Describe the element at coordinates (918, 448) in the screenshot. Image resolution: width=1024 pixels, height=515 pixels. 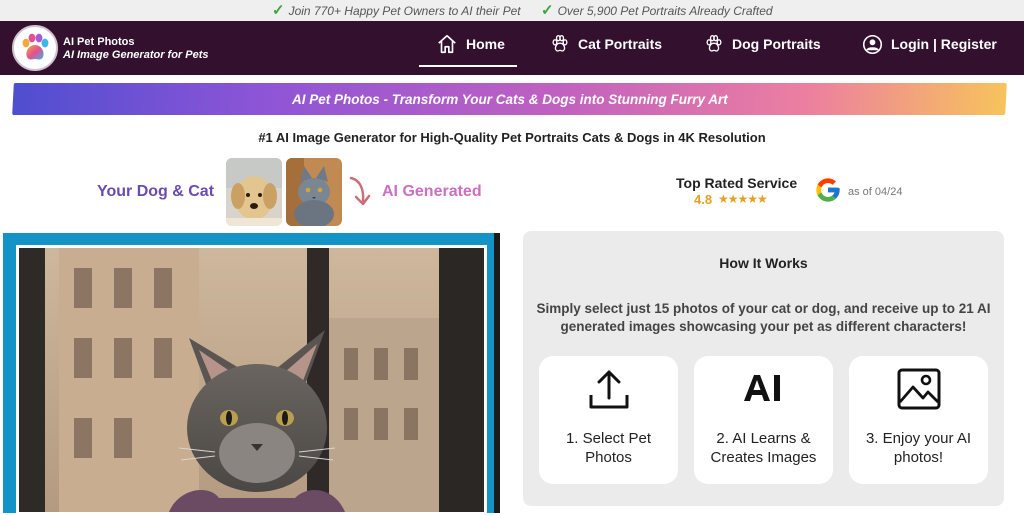
I see `step-label-enjoy-photos: 3. Enjoy your AI photos!` at that location.